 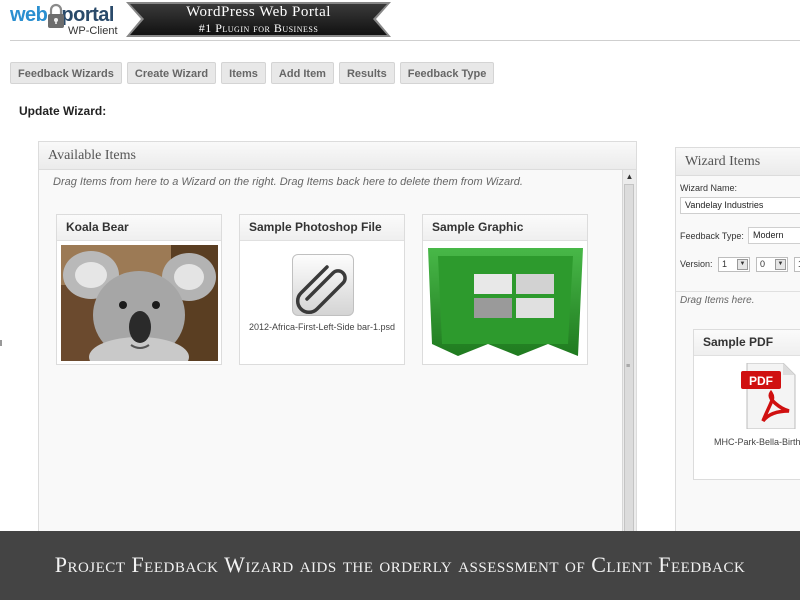 What do you see at coordinates (768, 396) in the screenshot?
I see `pdf-file-icon: PDF` at bounding box center [768, 396].